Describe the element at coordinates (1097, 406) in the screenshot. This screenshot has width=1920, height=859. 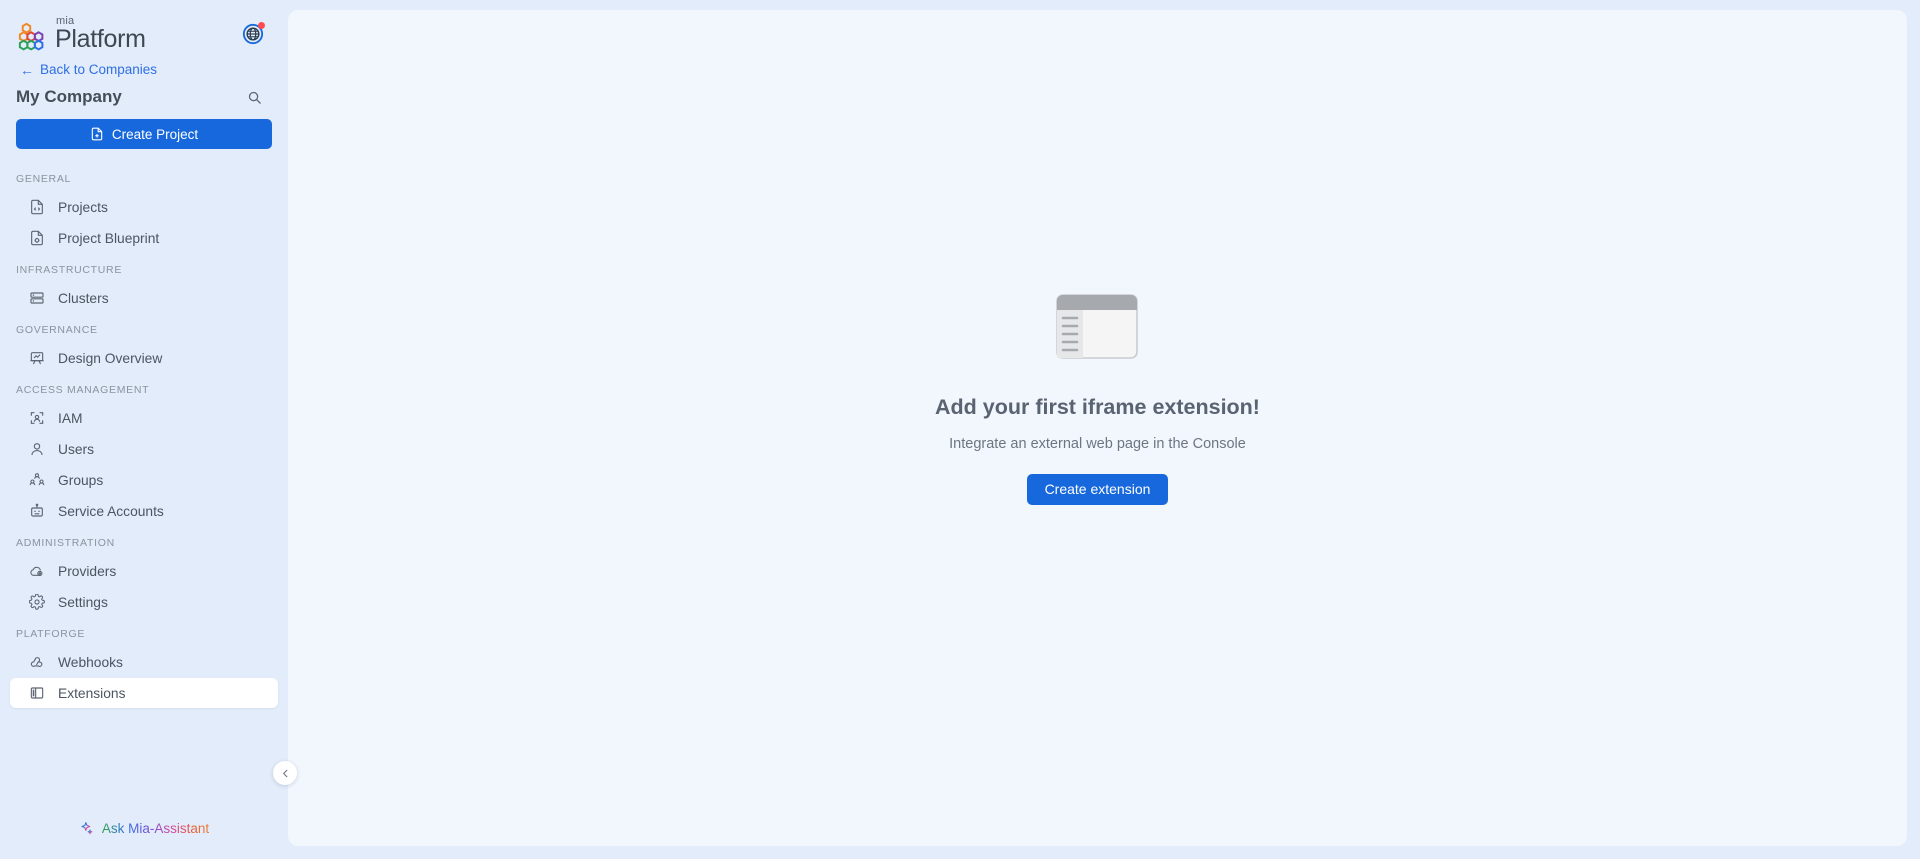
I see `empty-state-title: Add your first iframe extension!` at that location.